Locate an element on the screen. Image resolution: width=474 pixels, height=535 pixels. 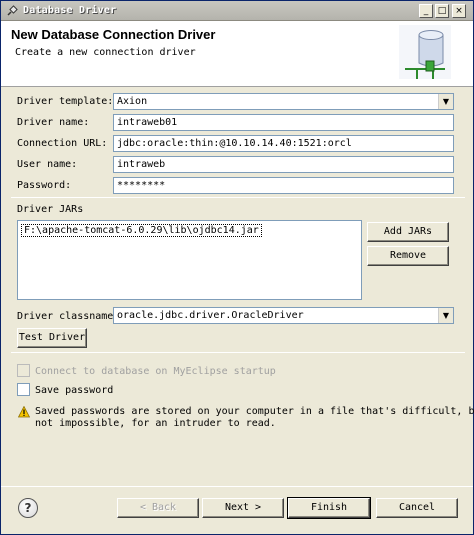
driver-classname-select: oracle.jdbc.driver.OracleDriver ▼ is located at coordinates (283, 315).